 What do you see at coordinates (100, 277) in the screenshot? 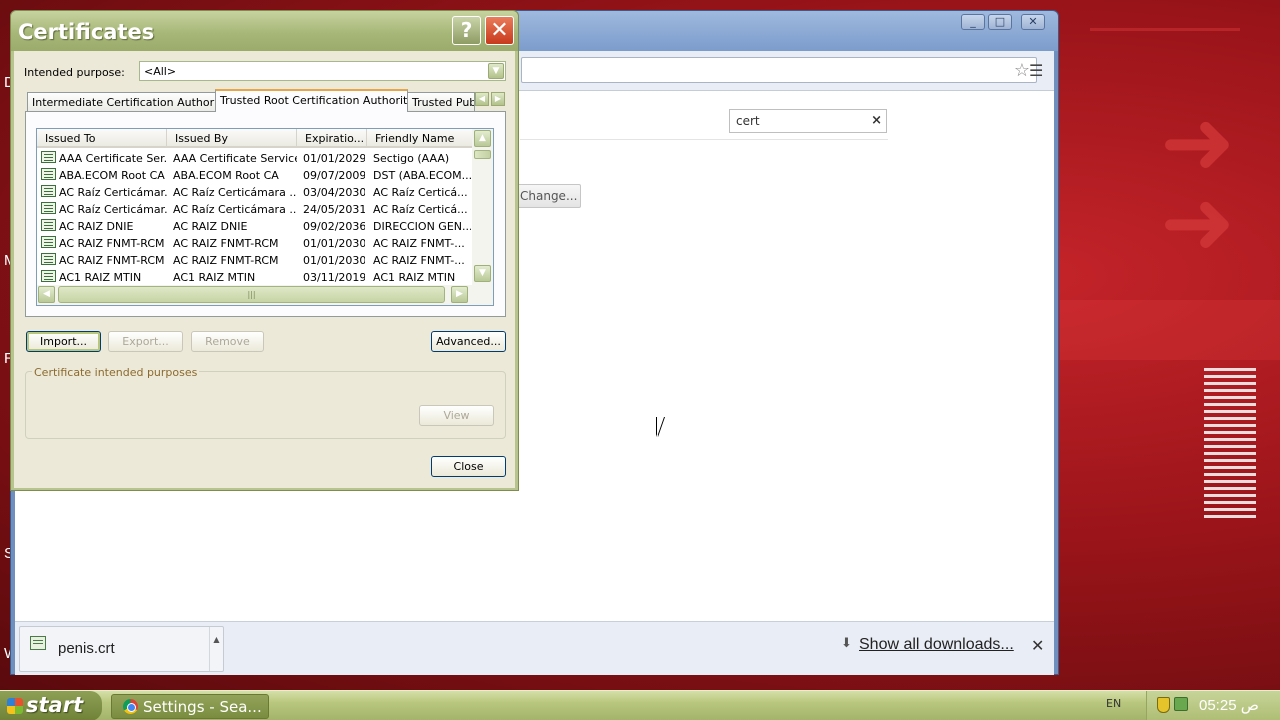
I see `cell-issued-to: AC1 RAIZ MTIN` at bounding box center [100, 277].